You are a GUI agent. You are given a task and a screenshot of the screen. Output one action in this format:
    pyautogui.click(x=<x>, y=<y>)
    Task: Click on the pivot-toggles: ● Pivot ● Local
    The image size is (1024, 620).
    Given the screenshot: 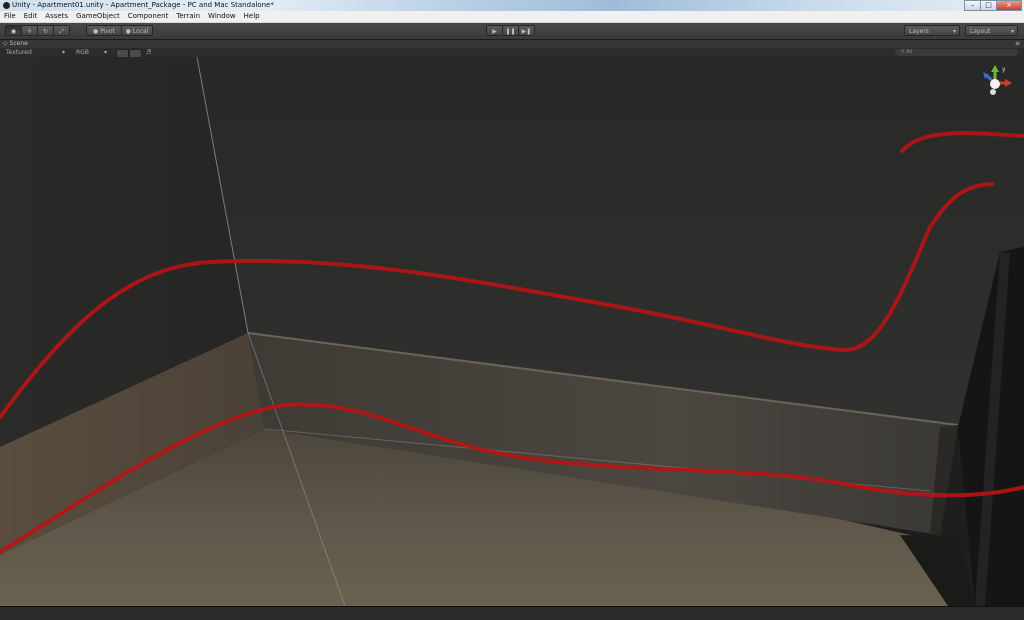 What is the action you would take?
    pyautogui.click(x=119, y=30)
    